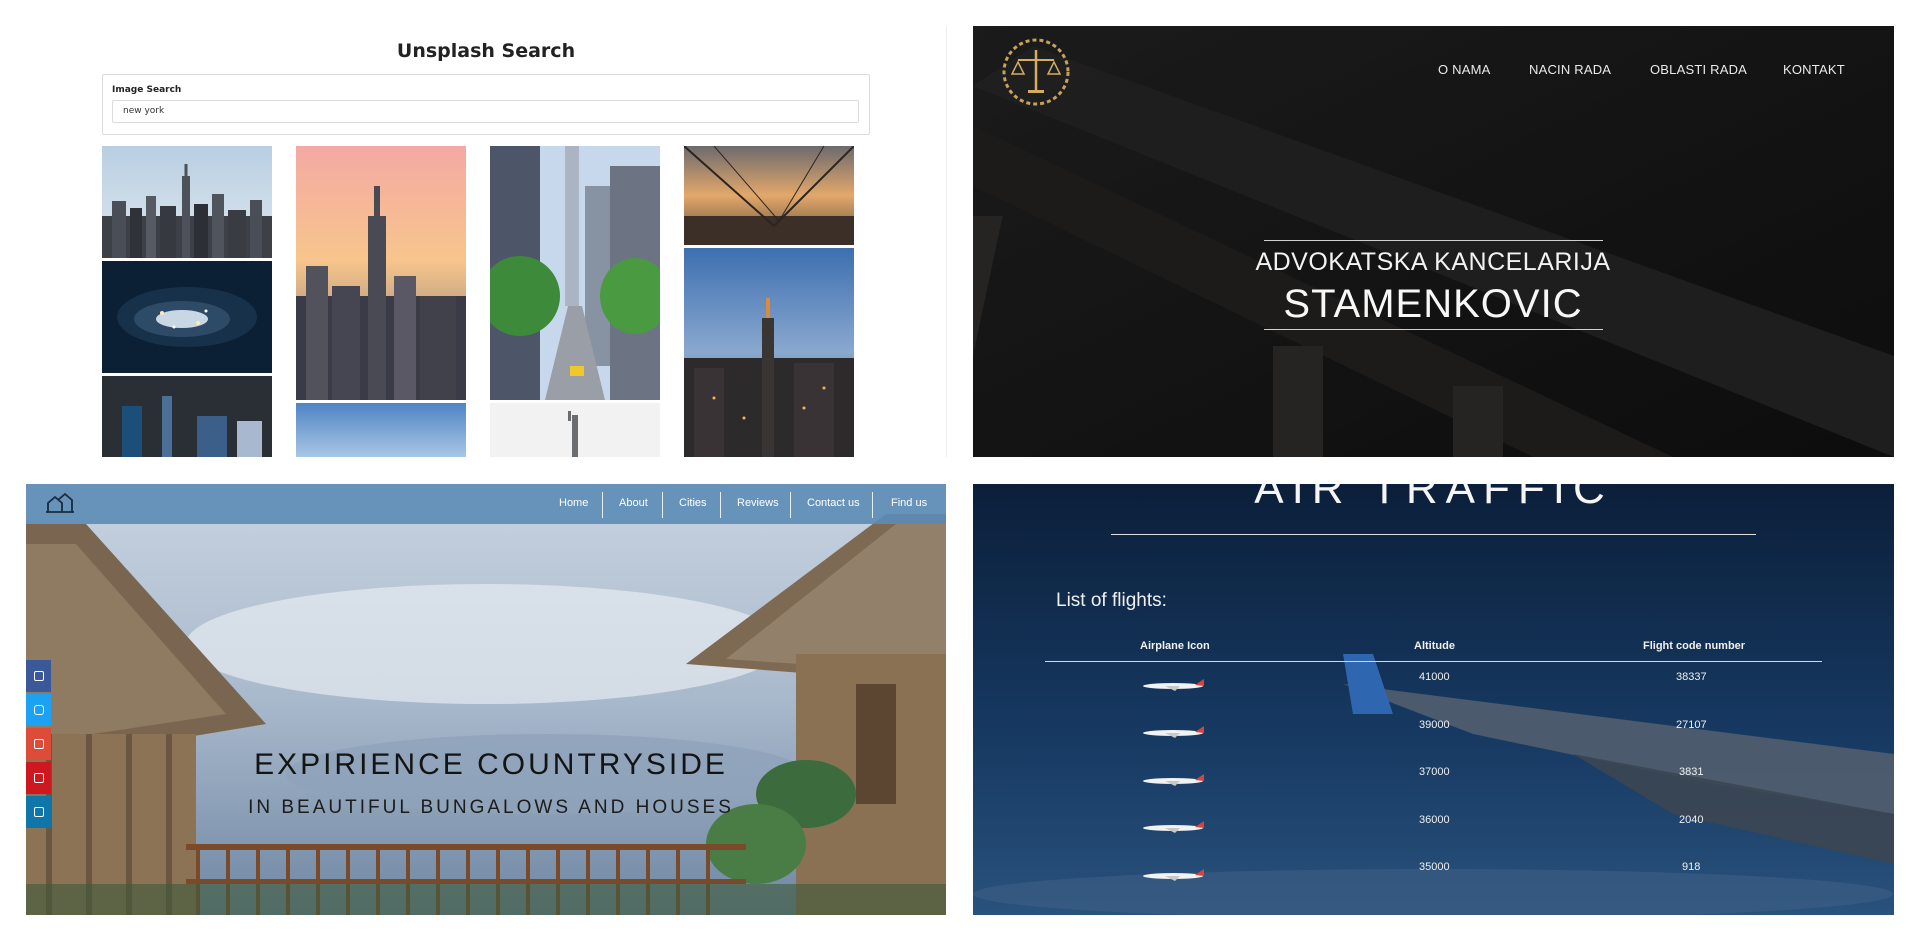 This screenshot has height=940, width=1920. I want to click on statue-image, so click(575, 430).